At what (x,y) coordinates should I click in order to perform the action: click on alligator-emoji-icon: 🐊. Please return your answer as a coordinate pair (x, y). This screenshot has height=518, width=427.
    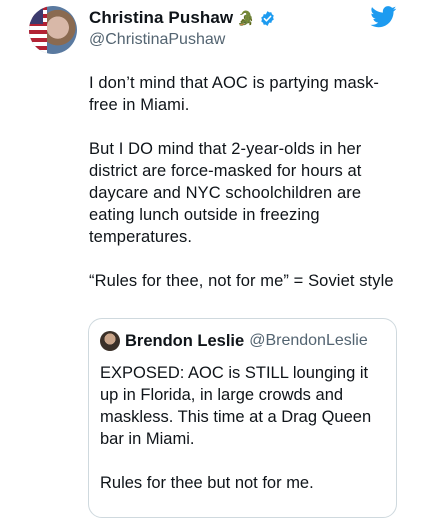
    Looking at the image, I should click on (246, 18).